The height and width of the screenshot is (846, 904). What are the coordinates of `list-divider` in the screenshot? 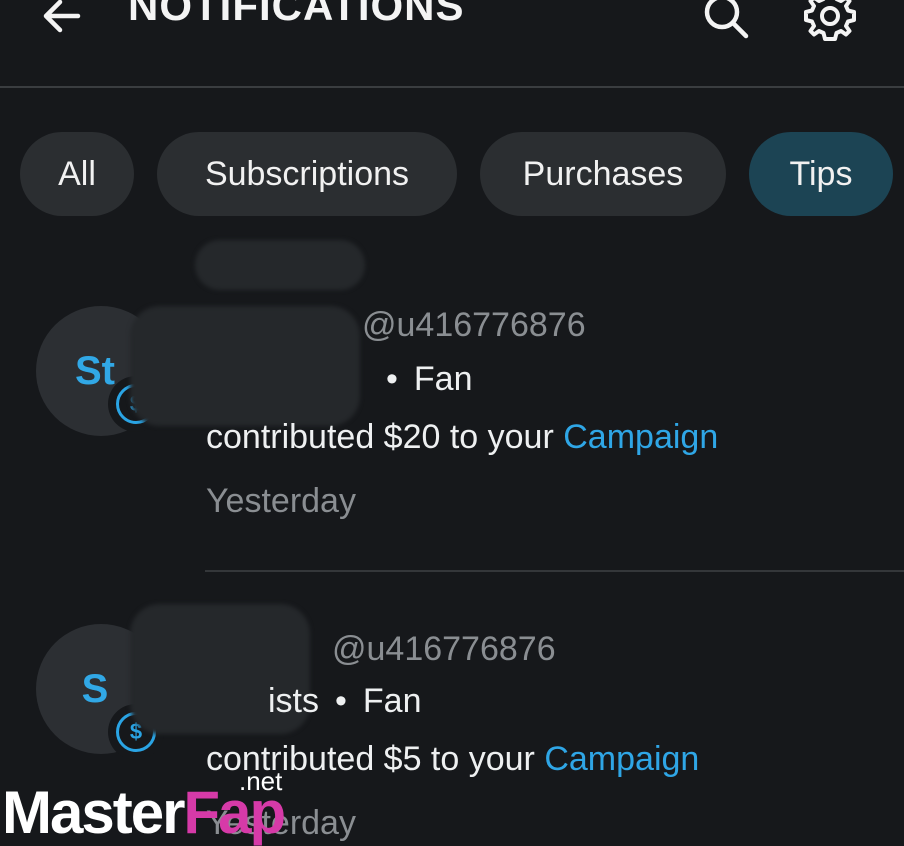 It's located at (554, 571).